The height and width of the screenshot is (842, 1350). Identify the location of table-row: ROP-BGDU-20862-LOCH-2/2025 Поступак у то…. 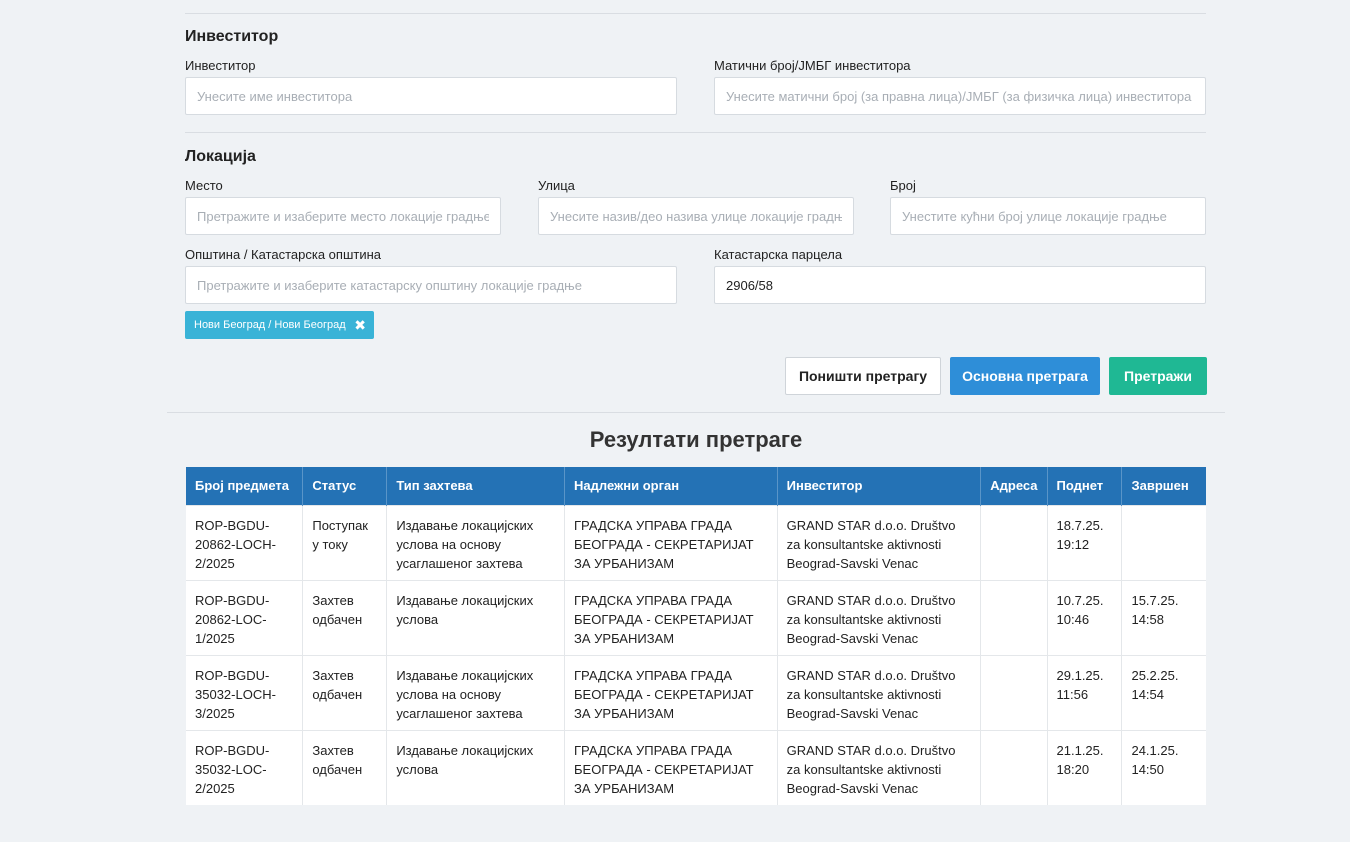
(696, 542).